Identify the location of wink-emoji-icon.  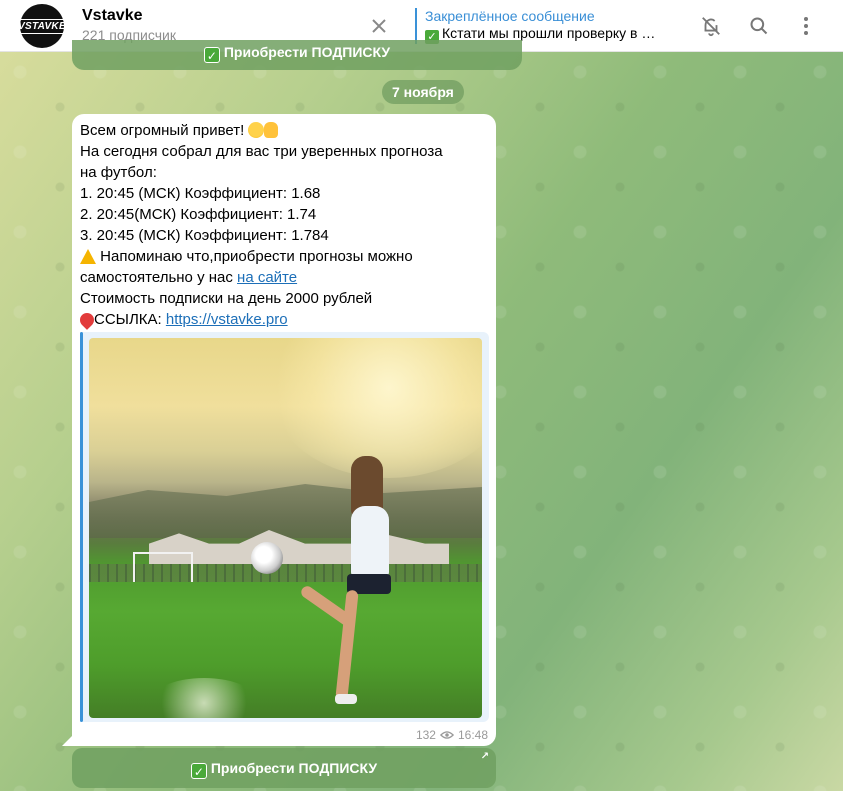
(256, 130).